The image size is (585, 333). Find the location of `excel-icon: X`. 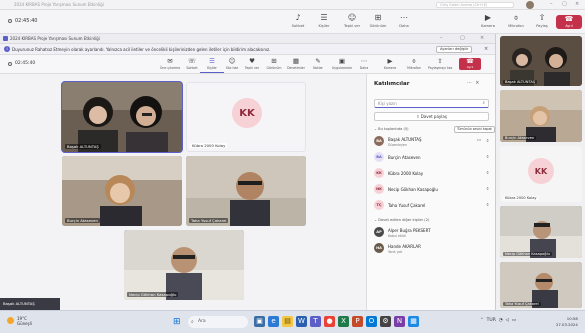

excel-icon: X is located at coordinates (343, 321).